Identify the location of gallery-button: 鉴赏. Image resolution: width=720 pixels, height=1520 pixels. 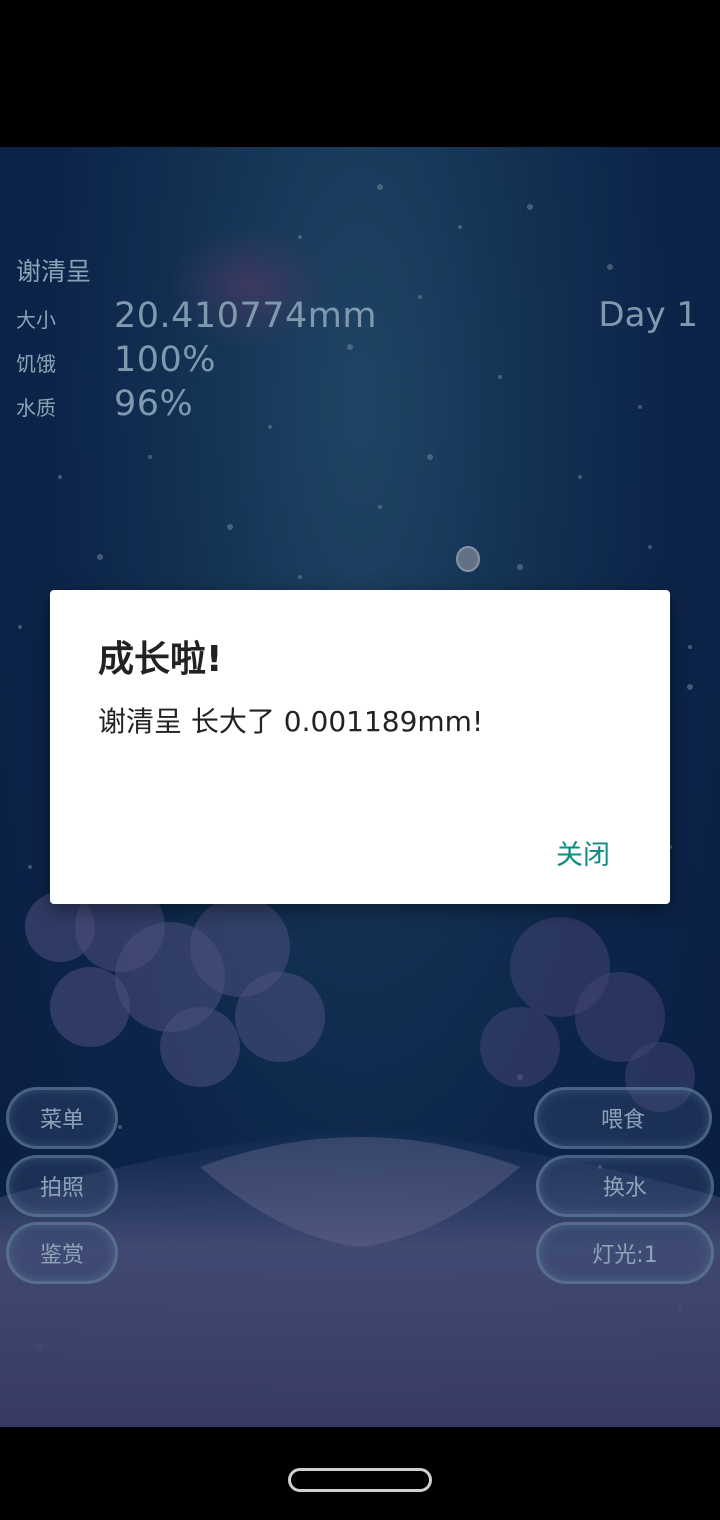
(62, 1253).